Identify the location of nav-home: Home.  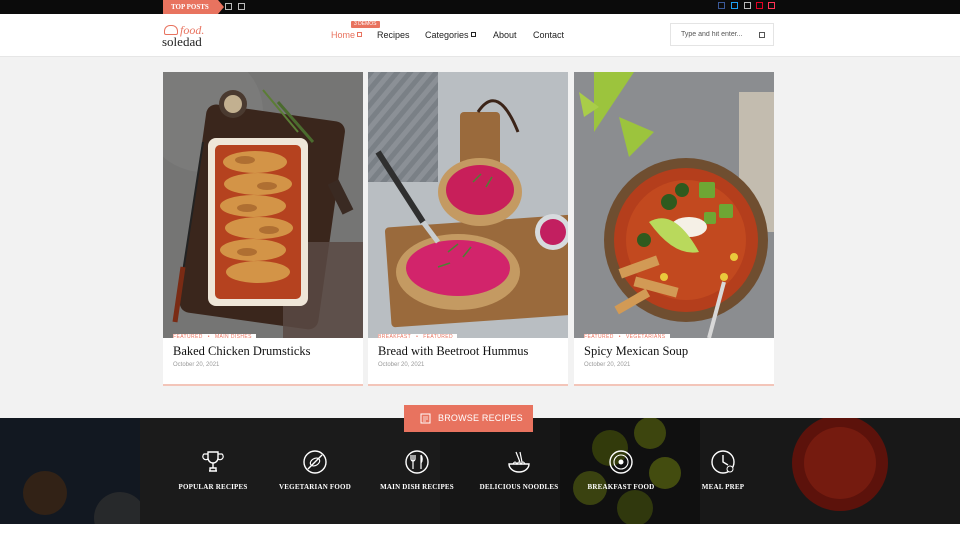
(347, 35).